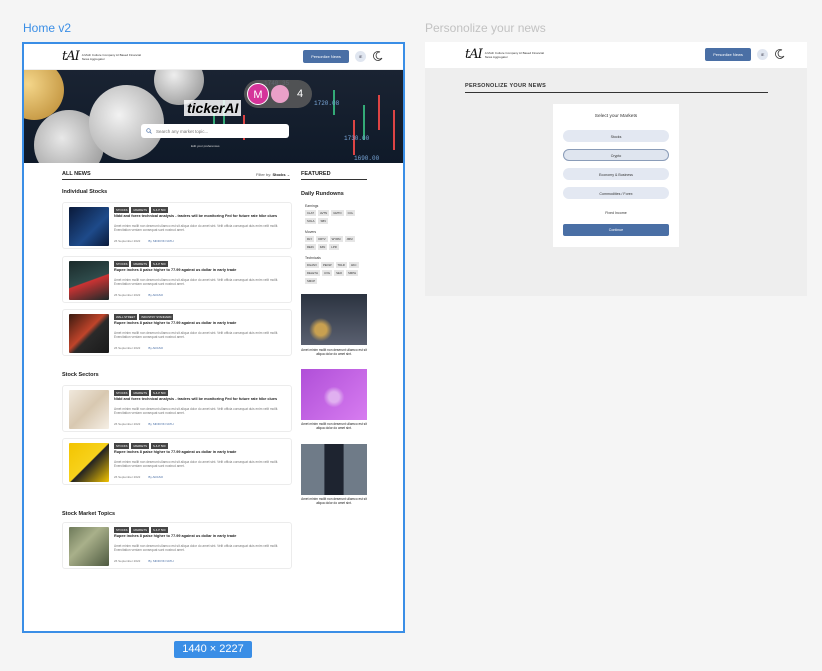  What do you see at coordinates (322, 239) in the screenshot?
I see `ticker-chip: KRTV` at bounding box center [322, 239].